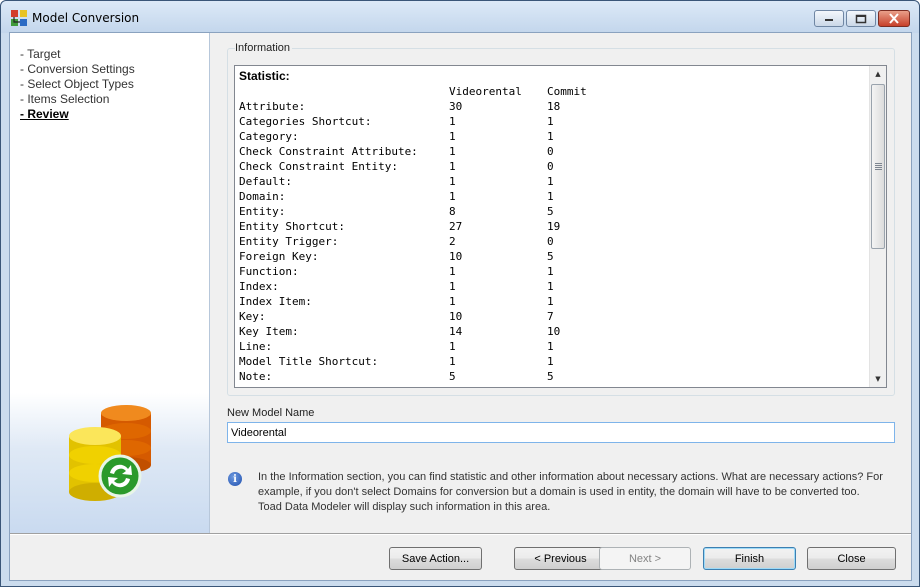 This screenshot has width=920, height=587. What do you see at coordinates (86, 18) in the screenshot?
I see `window-title: Model Conversion` at bounding box center [86, 18].